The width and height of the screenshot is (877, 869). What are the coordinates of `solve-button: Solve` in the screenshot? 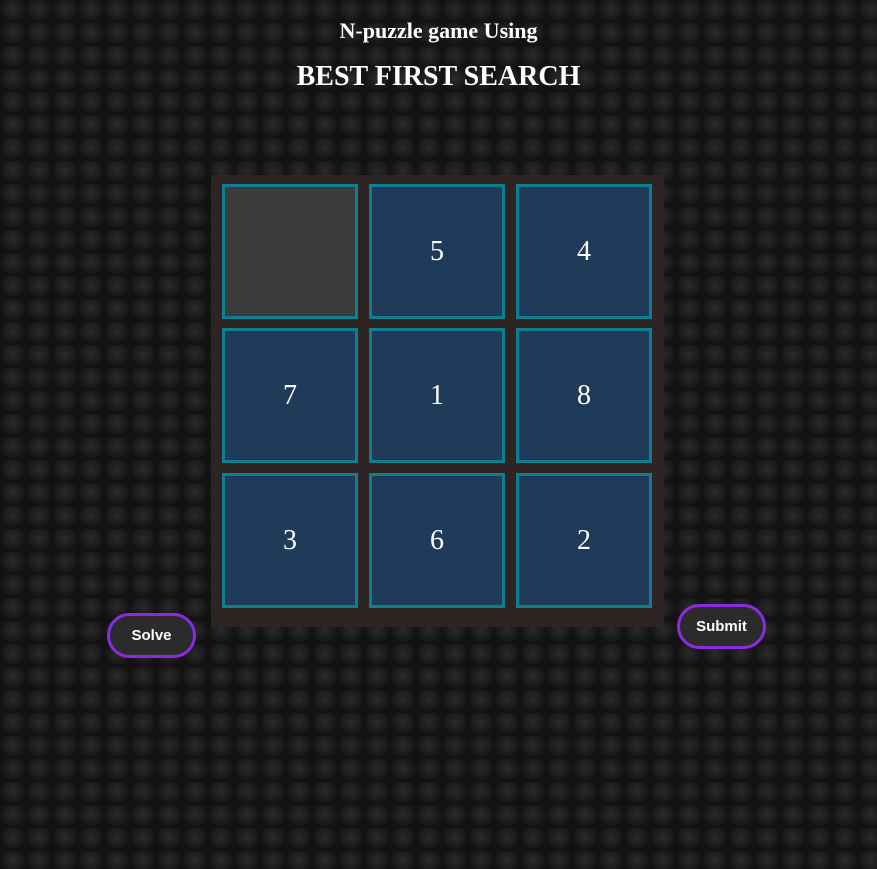 It's located at (151, 635).